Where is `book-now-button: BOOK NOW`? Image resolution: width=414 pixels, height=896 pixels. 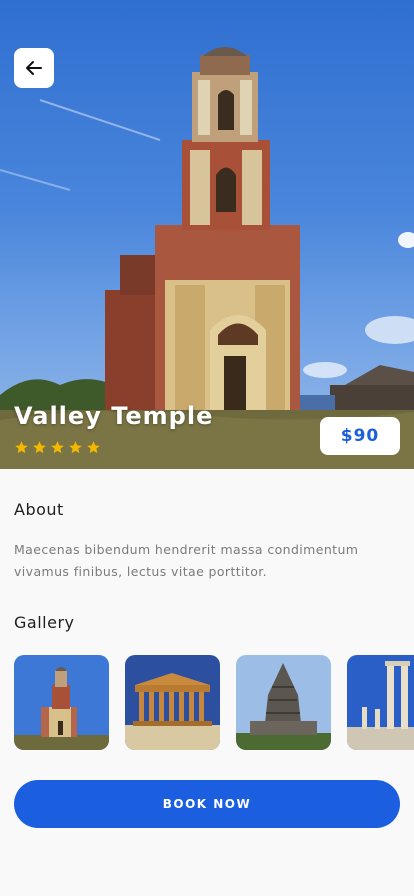 book-now-button: BOOK NOW is located at coordinates (207, 804).